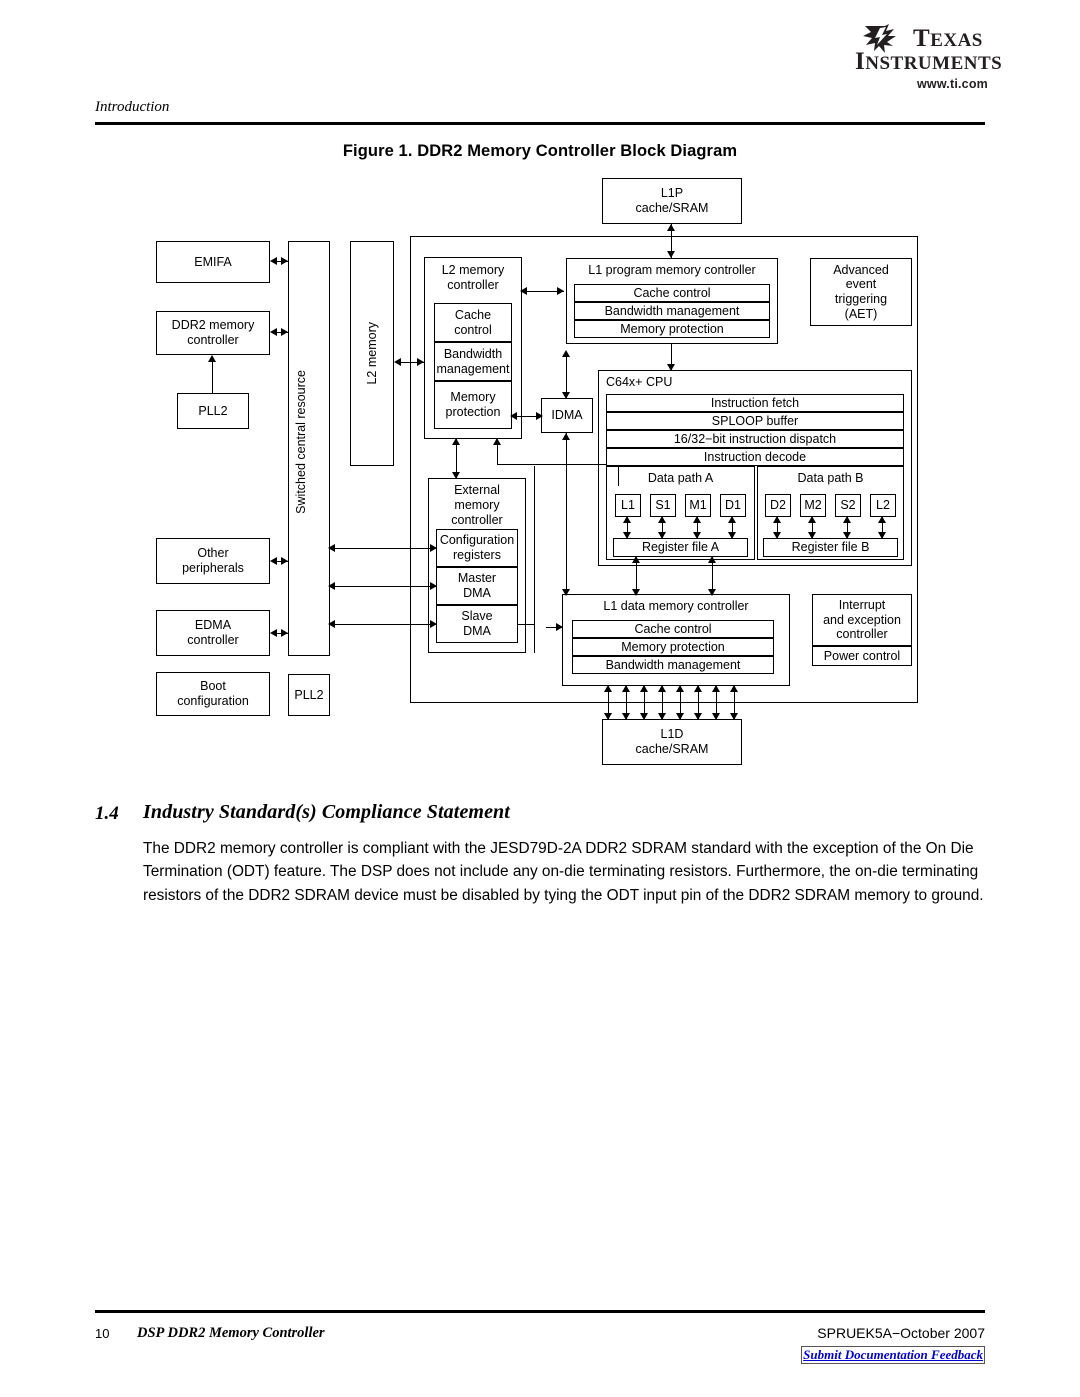 Image resolution: width=1080 pixels, height=1397 pixels. I want to click on block-boot-configuration: Boot configuration, so click(213, 694).